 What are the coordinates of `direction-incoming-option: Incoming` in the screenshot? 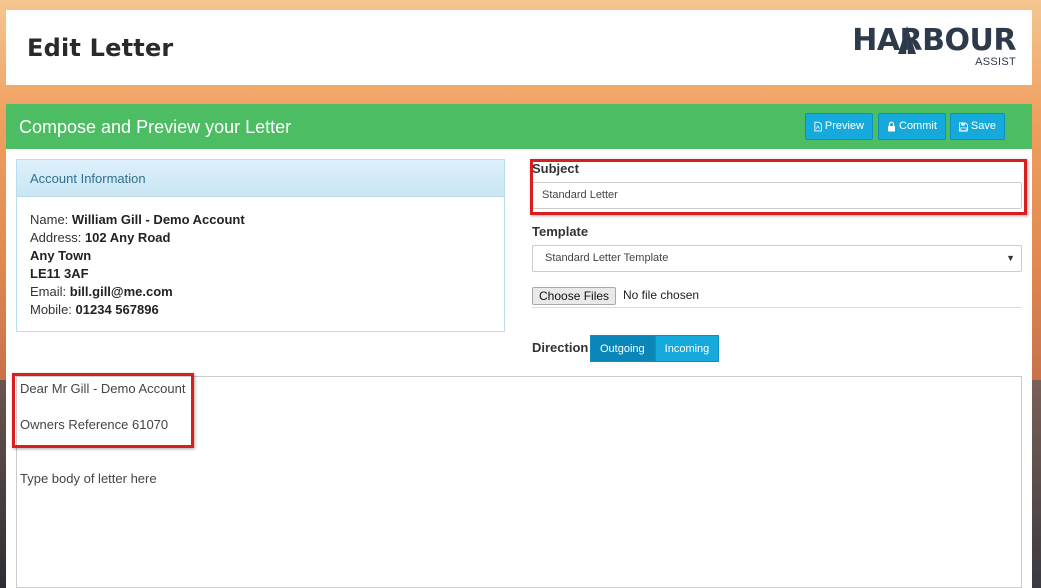 It's located at (687, 348).